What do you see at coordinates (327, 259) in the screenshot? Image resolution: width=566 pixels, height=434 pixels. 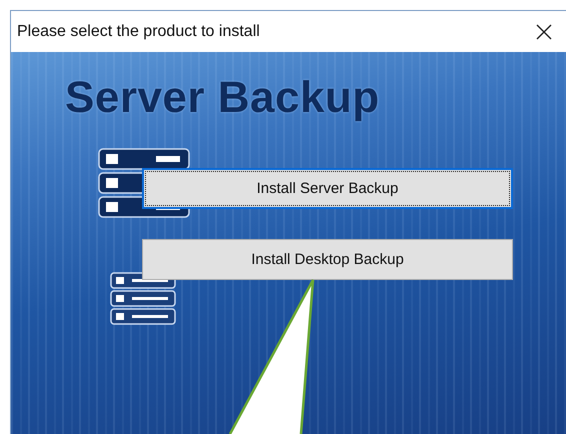 I see `install-button: Install Desktop Backup` at bounding box center [327, 259].